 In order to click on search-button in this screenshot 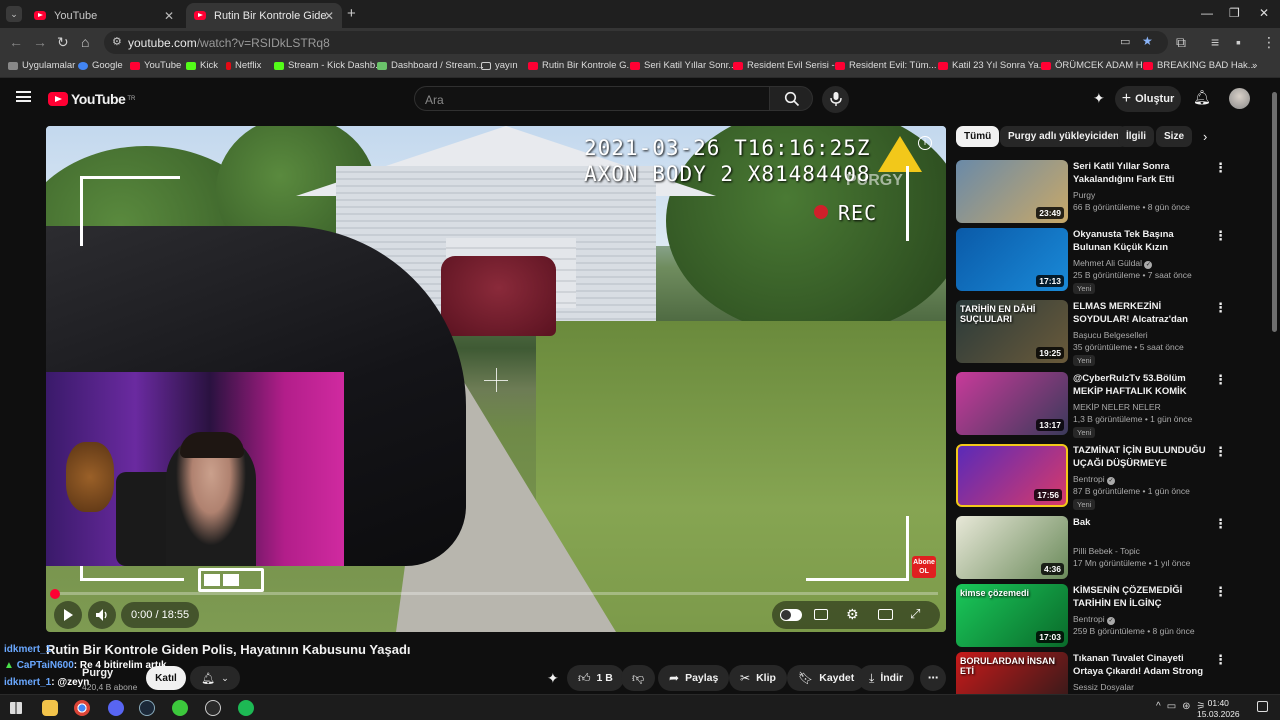, I will do `click(791, 98)`.